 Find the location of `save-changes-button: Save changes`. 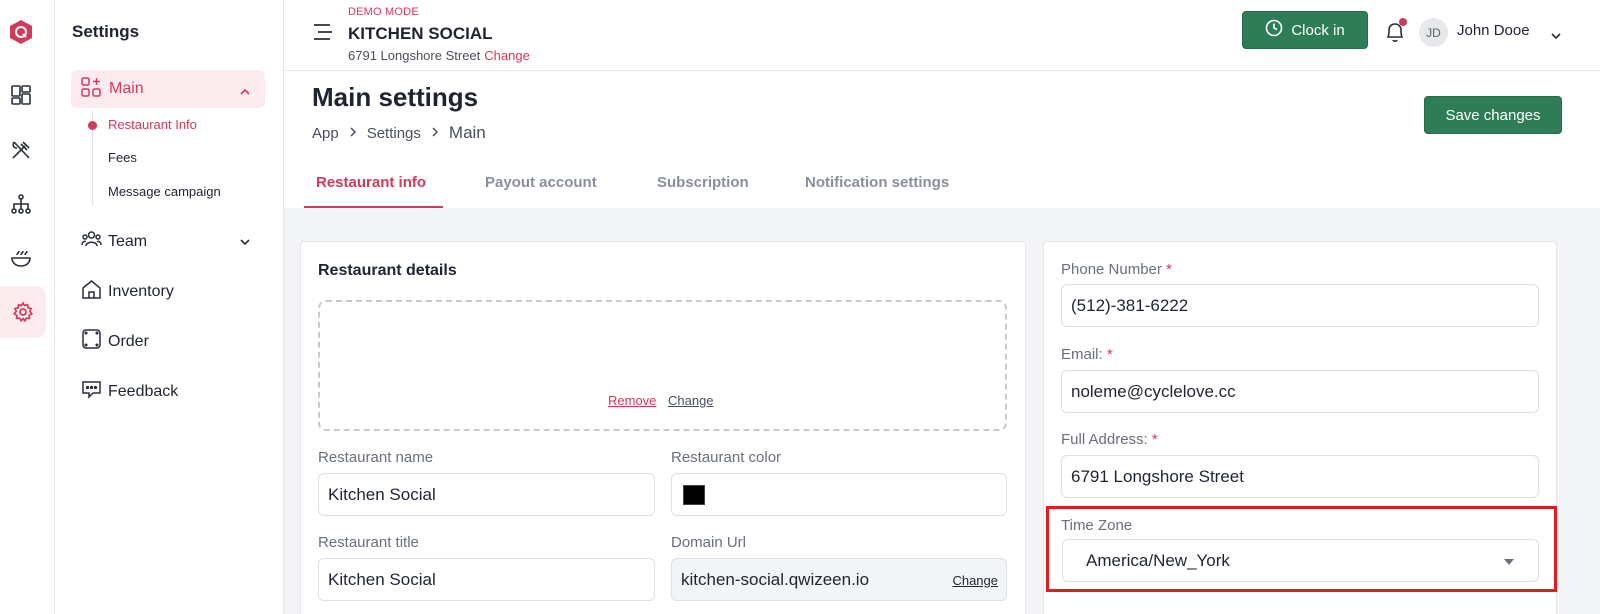

save-changes-button: Save changes is located at coordinates (1493, 115).